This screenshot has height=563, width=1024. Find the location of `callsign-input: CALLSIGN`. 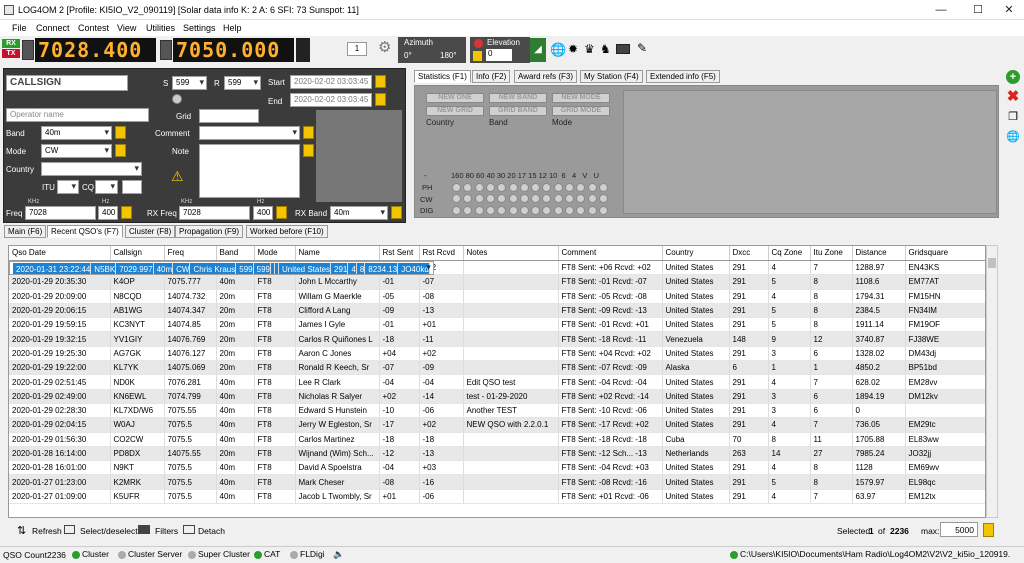

callsign-input: CALLSIGN is located at coordinates (67, 83).